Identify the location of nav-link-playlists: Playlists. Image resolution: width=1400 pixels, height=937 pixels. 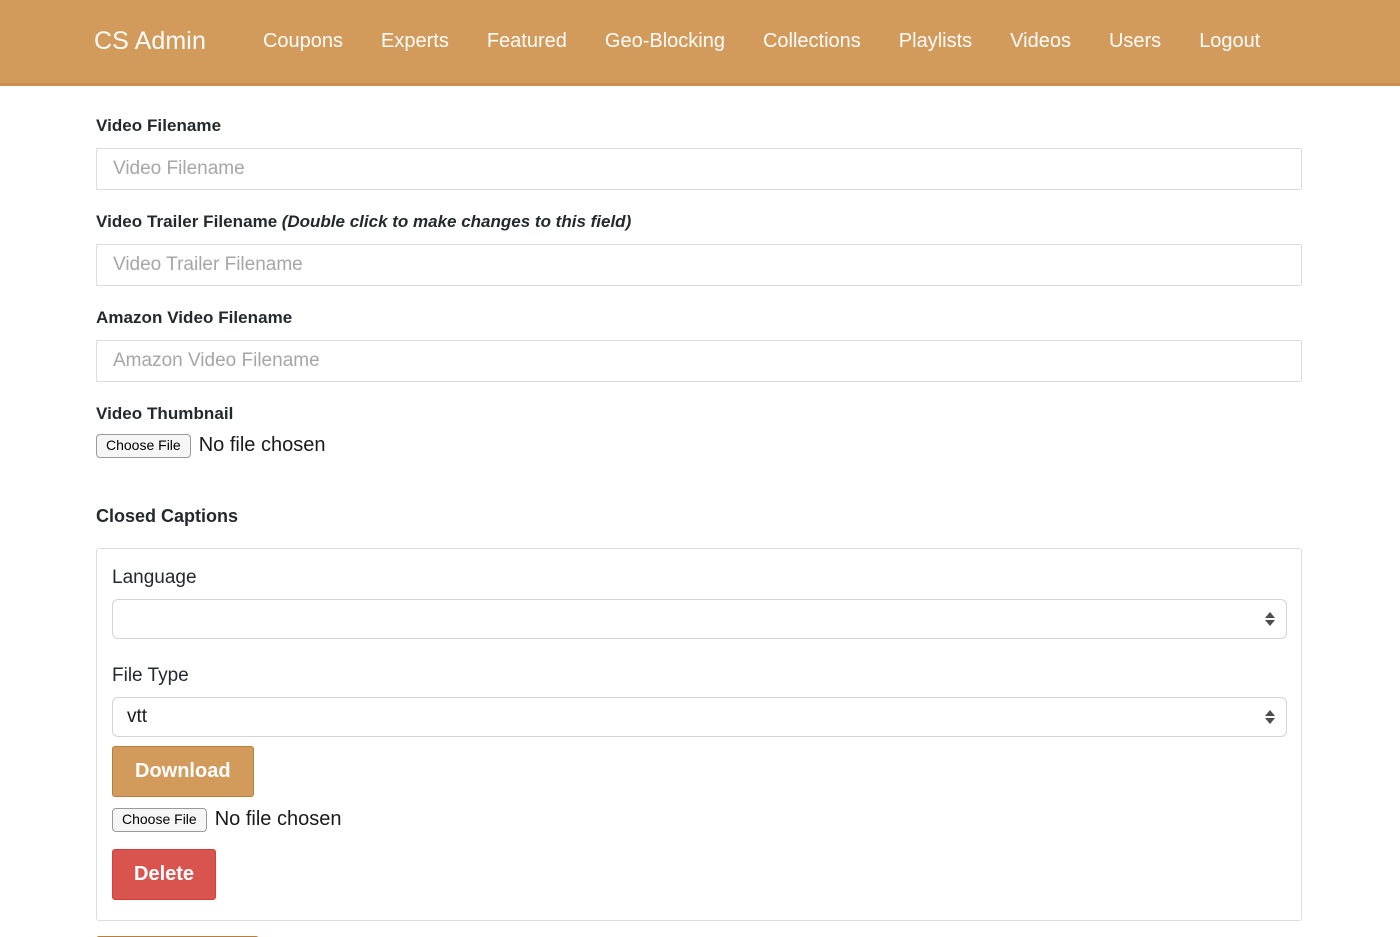
(935, 41).